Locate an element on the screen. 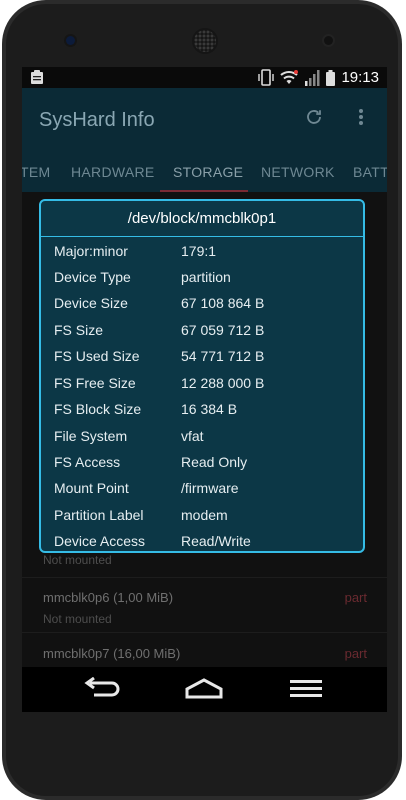  vibrate-icon is located at coordinates (266, 77).